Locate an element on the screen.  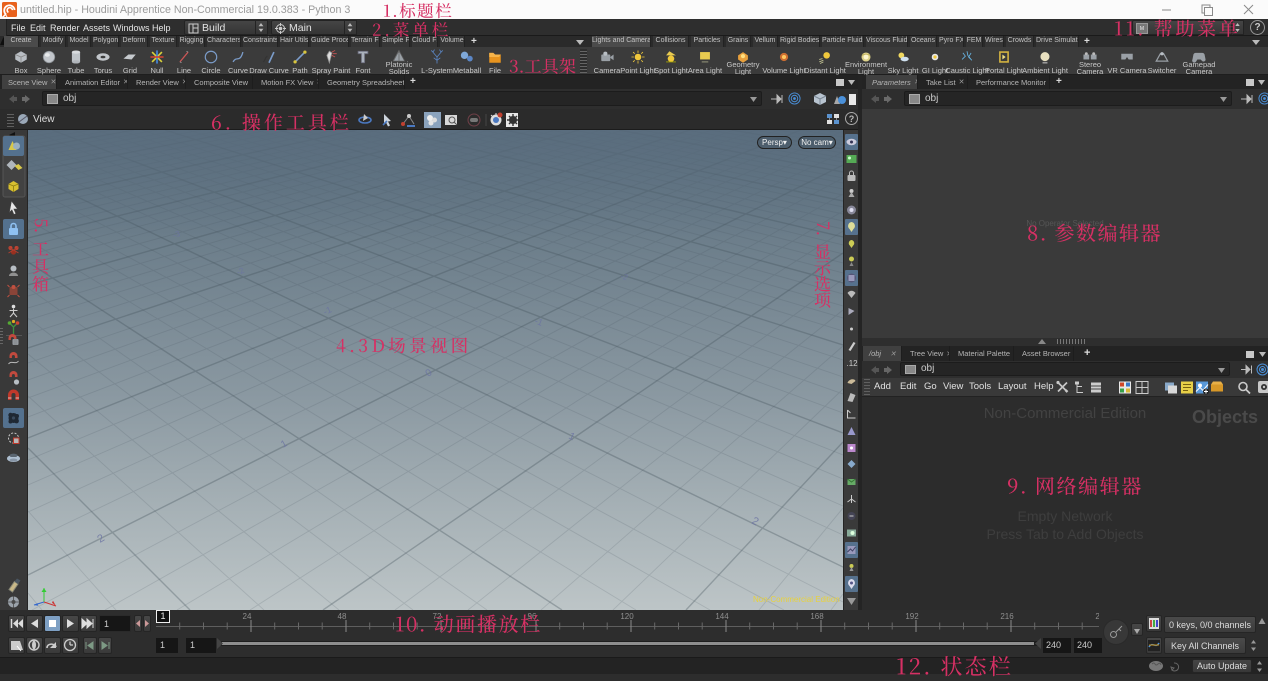
svg-text: 240 is located at coordinates (1097, 616).